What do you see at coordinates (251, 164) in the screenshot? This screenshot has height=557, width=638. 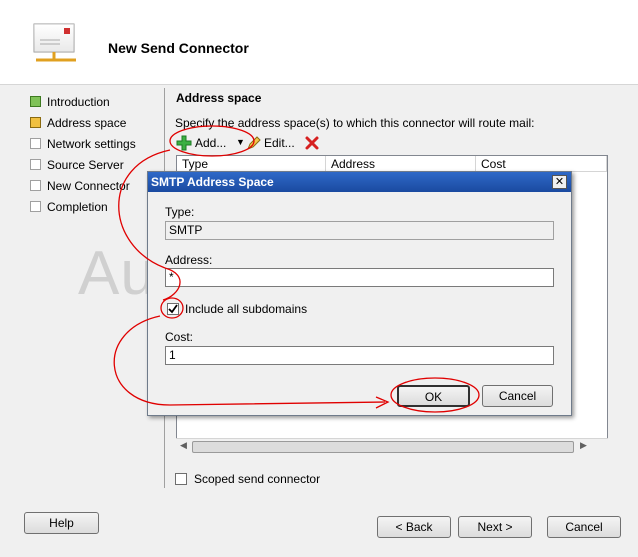 I see `column-header-type: Type` at bounding box center [251, 164].